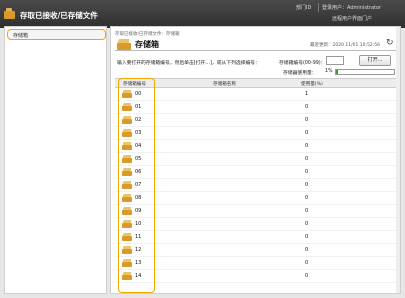  I want to click on mailbox-number: 13, so click(138, 263).